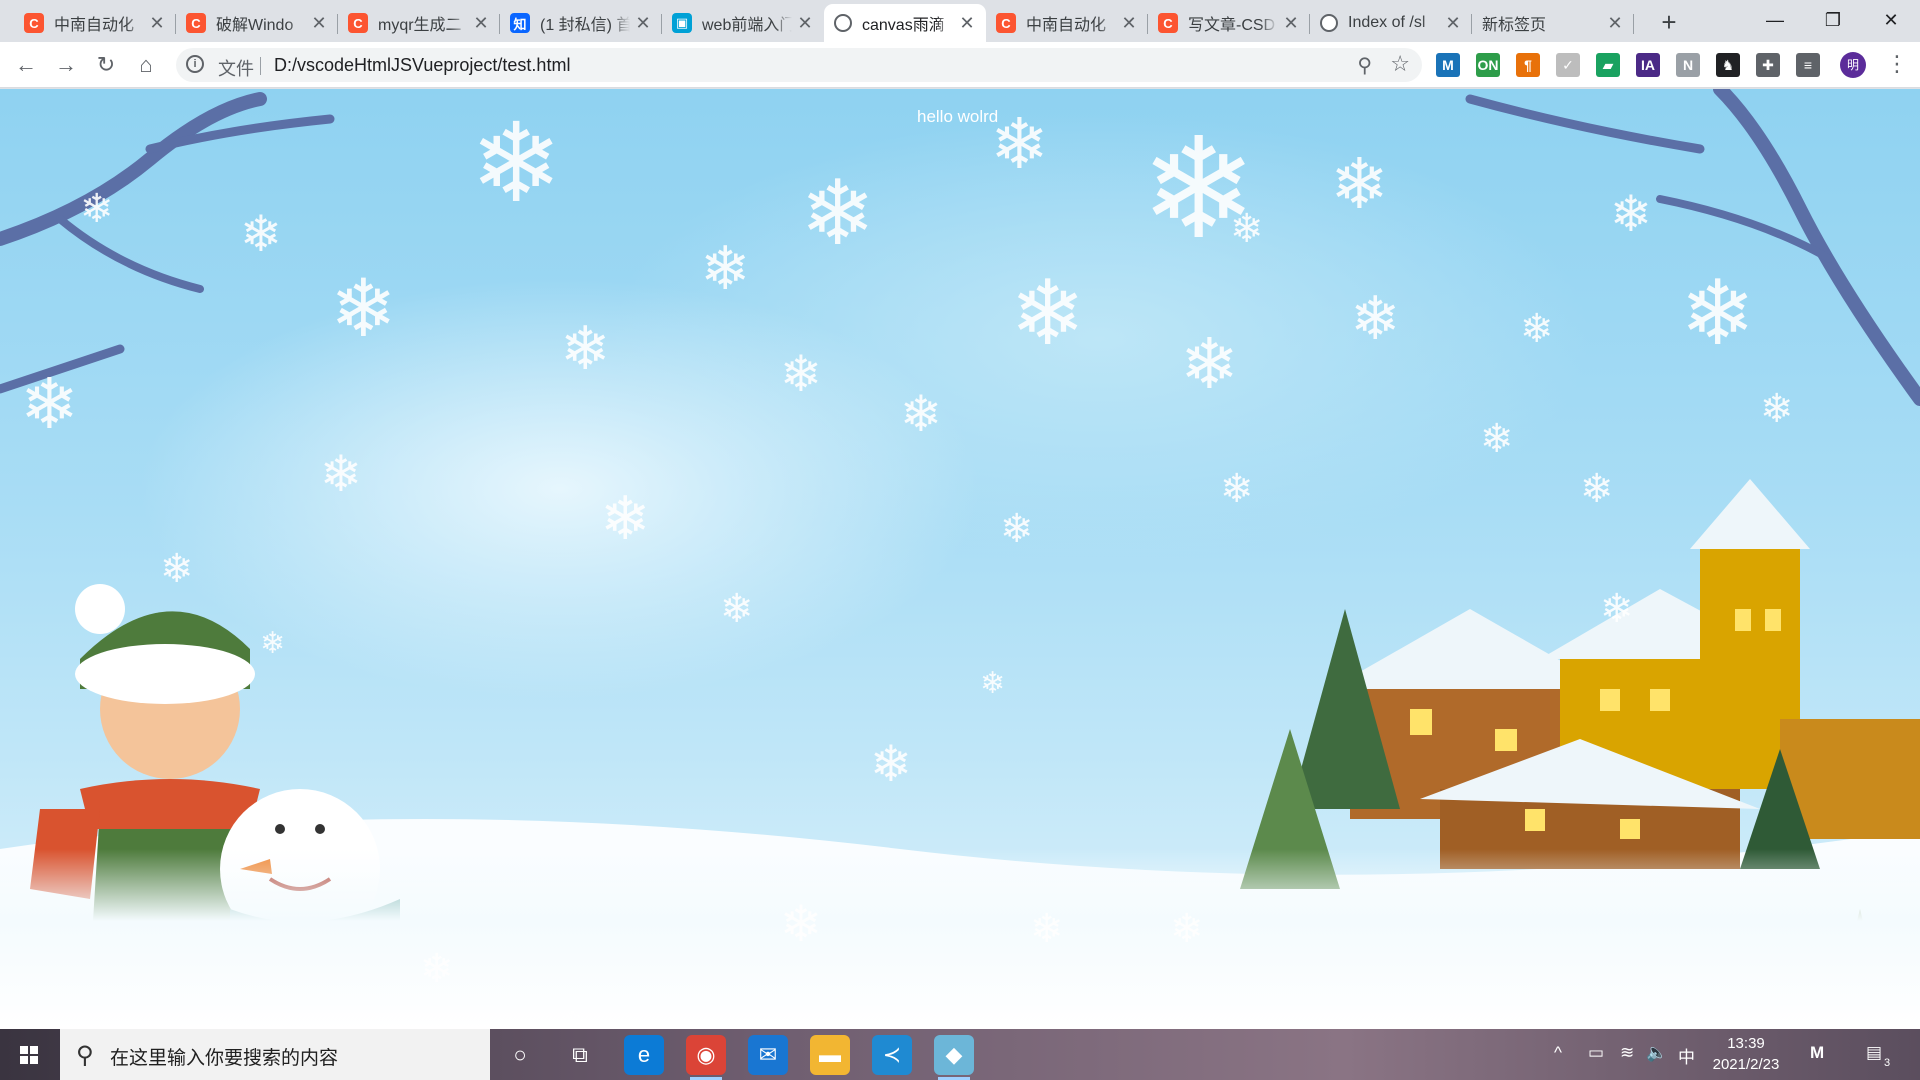 The image size is (1920, 1080). Describe the element at coordinates (1387, 22) in the screenshot. I see `tab-title: Index of /sl` at that location.